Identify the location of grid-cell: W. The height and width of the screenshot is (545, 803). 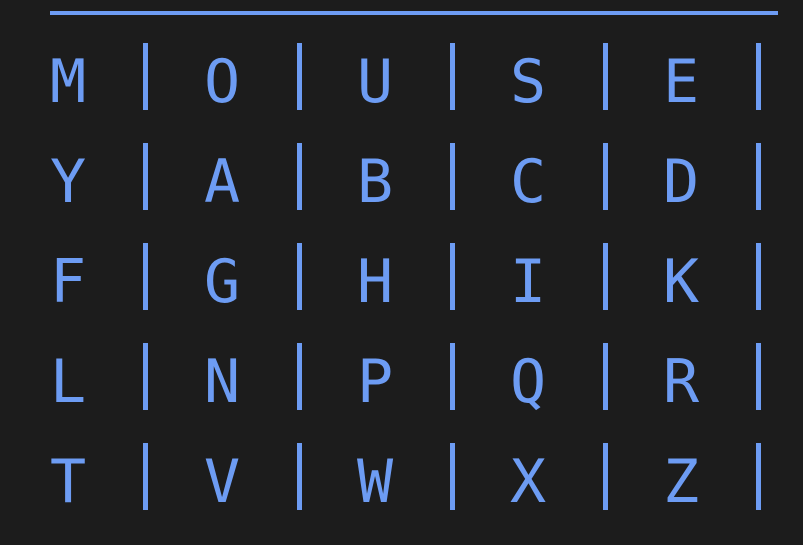
(375, 482).